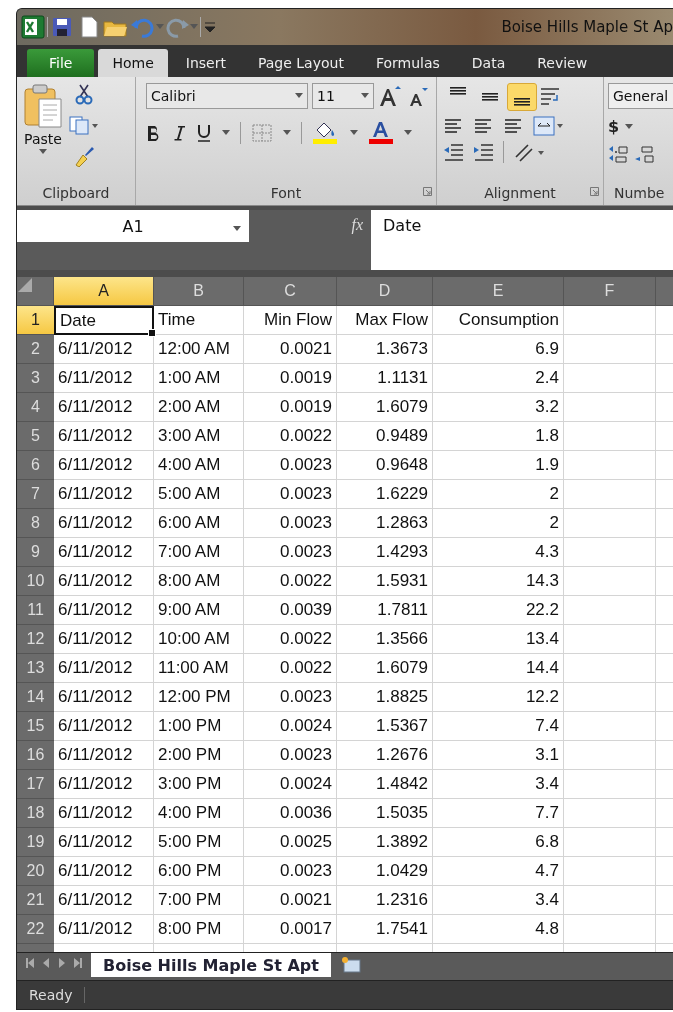  Describe the element at coordinates (199, 407) in the screenshot. I see `table-cell: 2:00 AM` at that location.